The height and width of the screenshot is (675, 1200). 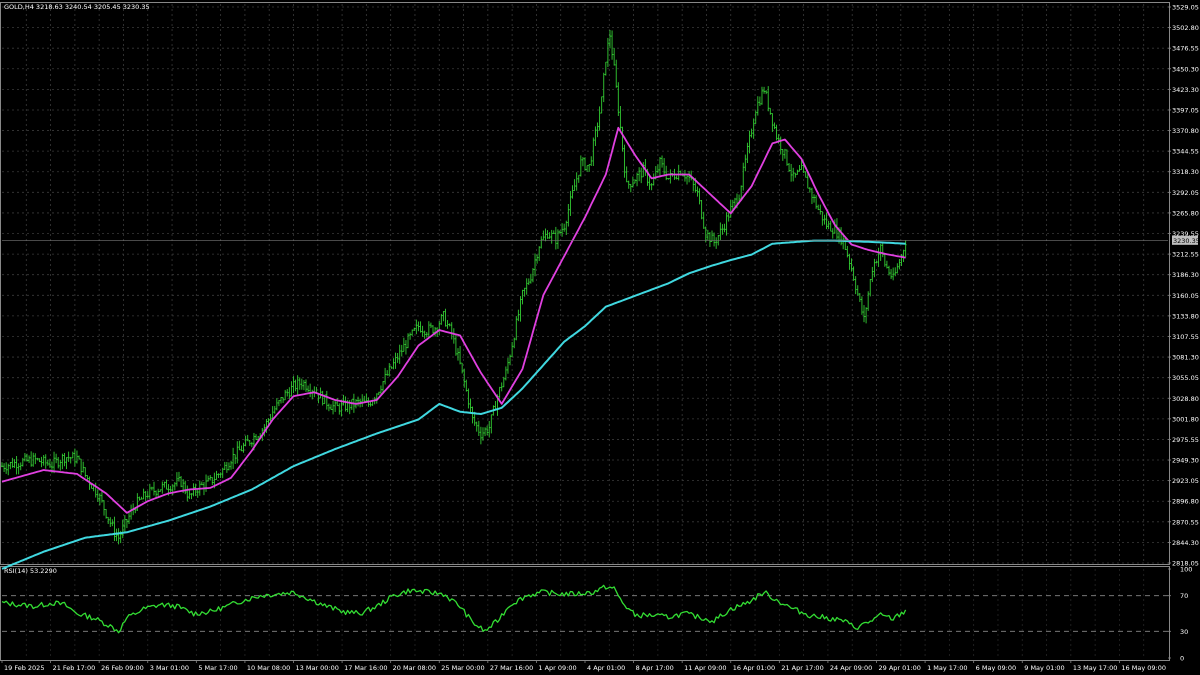 I want to click on rsi-tick-label: 70, so click(x=1184, y=596).